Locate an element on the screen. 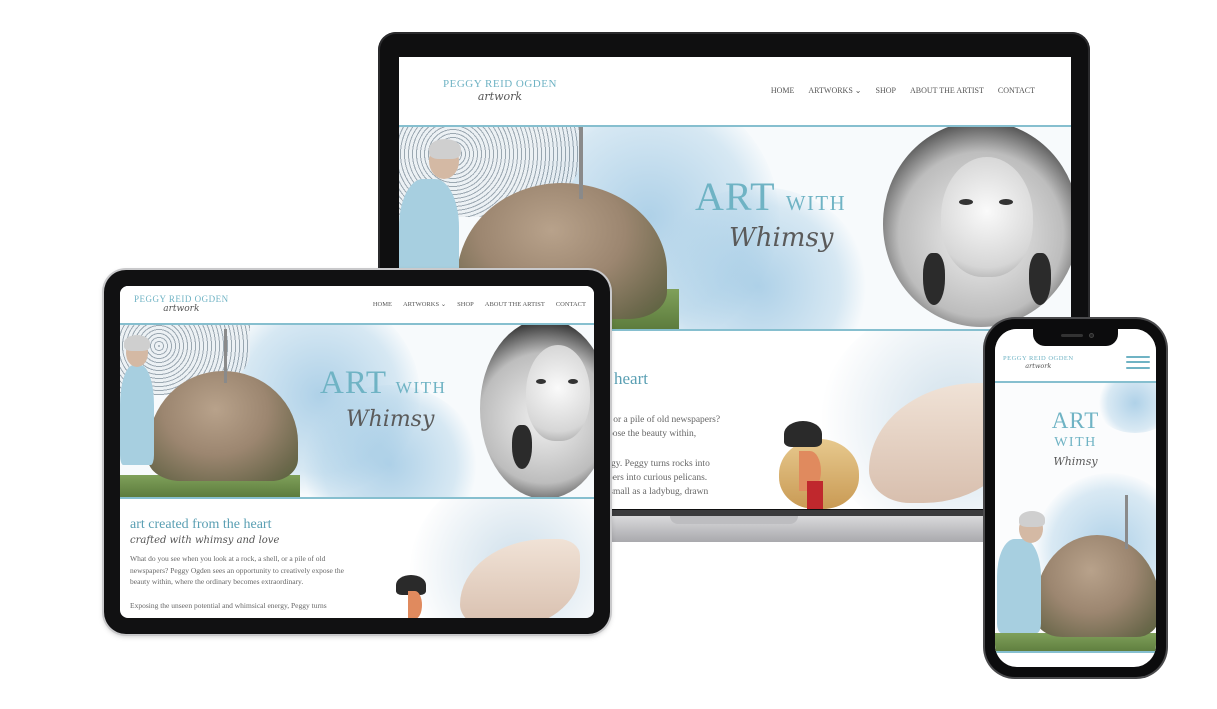 The image size is (1217, 709). phone-notch is located at coordinates (1075, 337).